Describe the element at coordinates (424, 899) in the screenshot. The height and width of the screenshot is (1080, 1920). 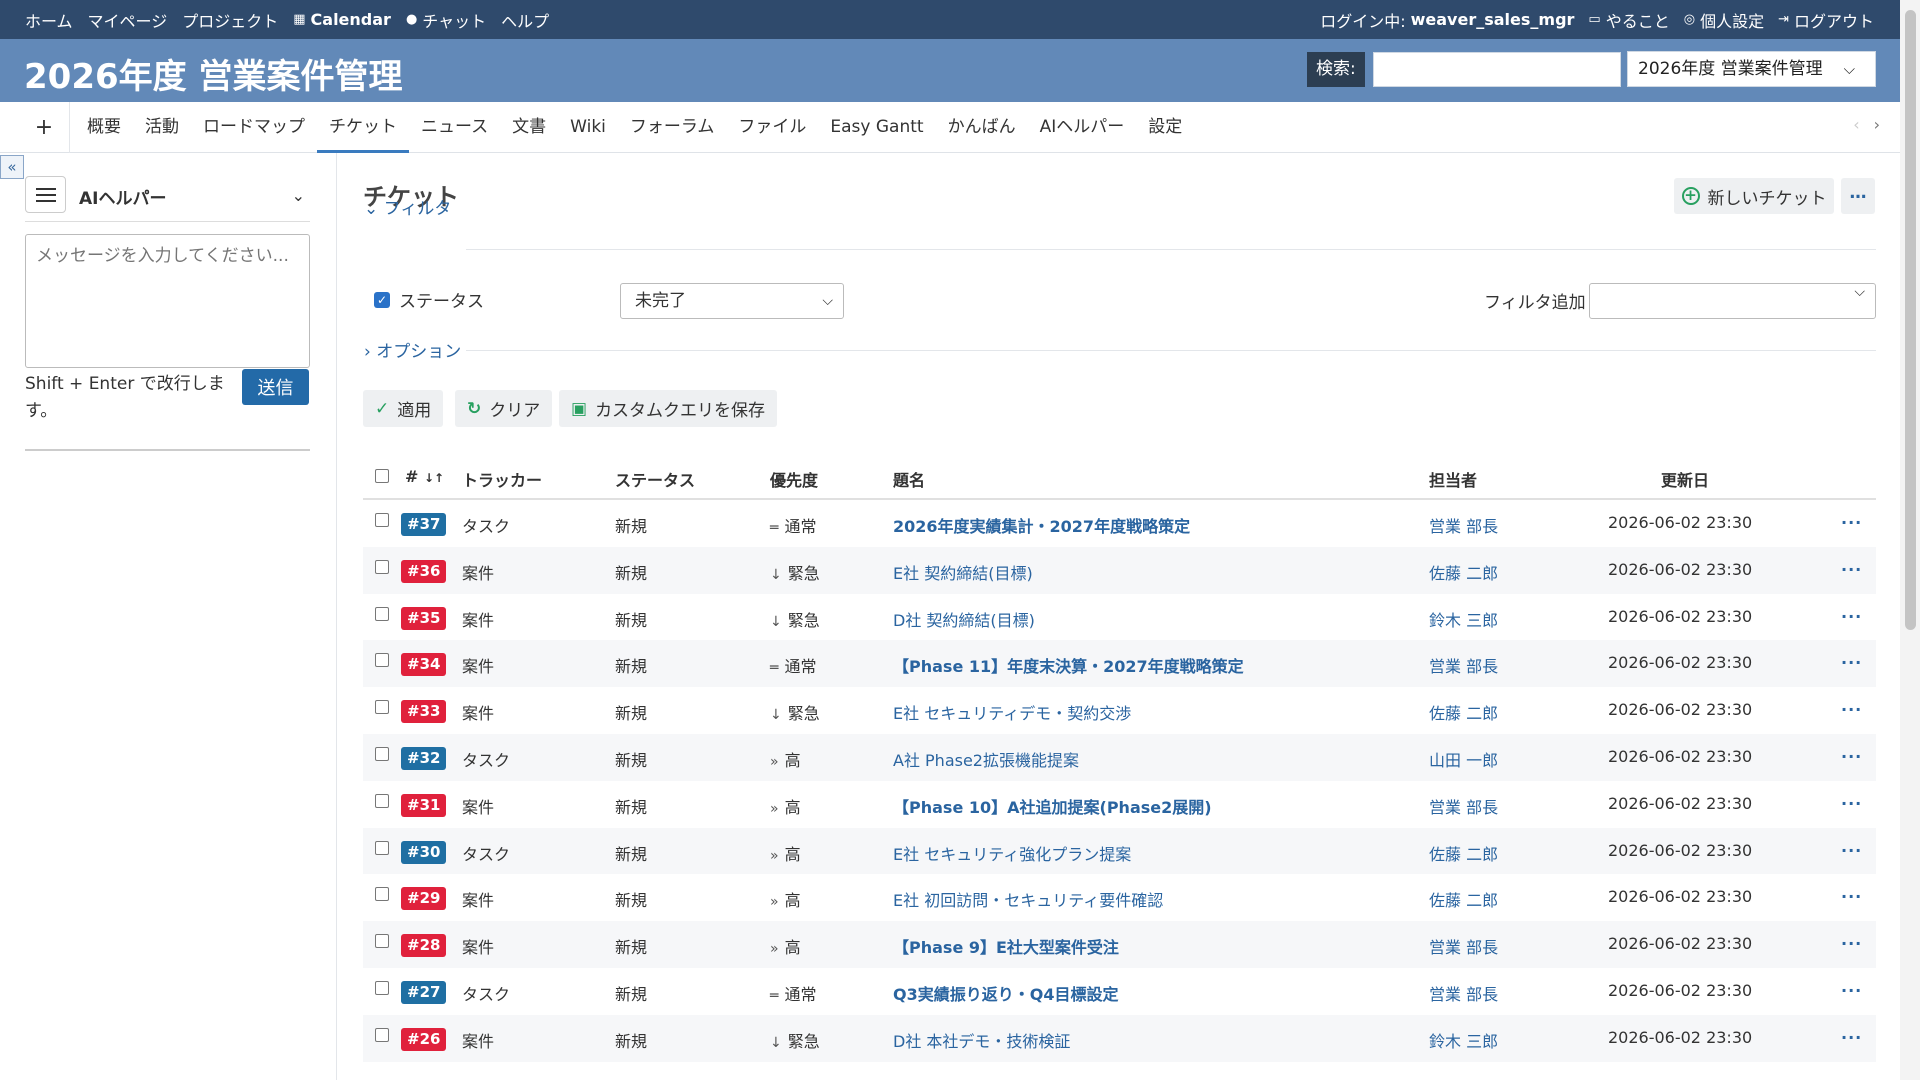
I see `issue-id-link: #29` at that location.